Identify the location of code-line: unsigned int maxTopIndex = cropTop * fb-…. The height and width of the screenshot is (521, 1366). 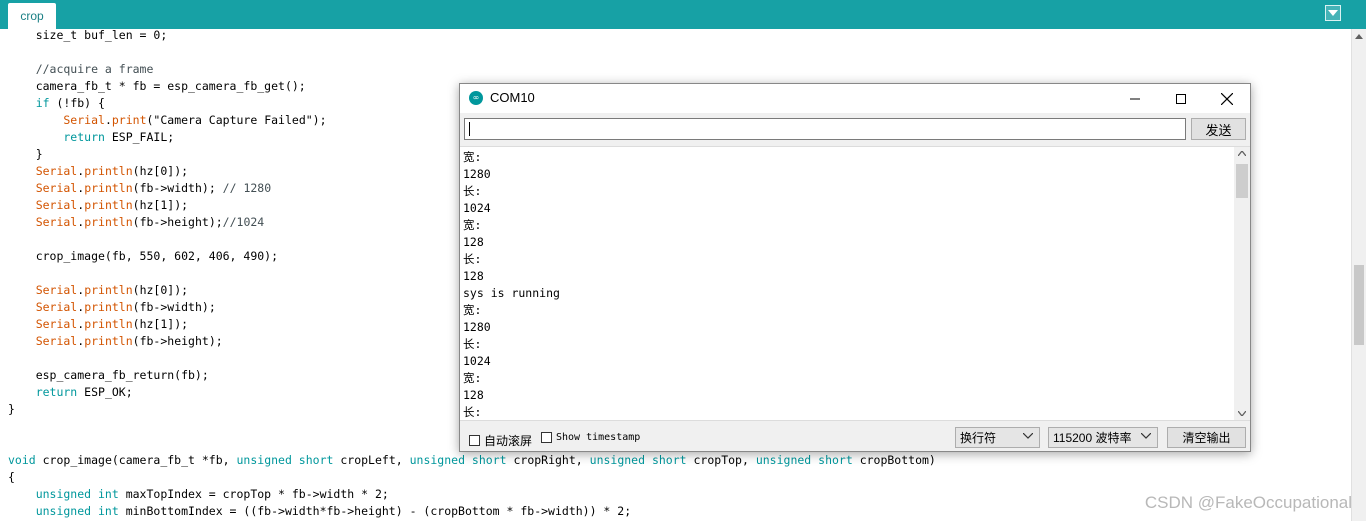
(198, 494).